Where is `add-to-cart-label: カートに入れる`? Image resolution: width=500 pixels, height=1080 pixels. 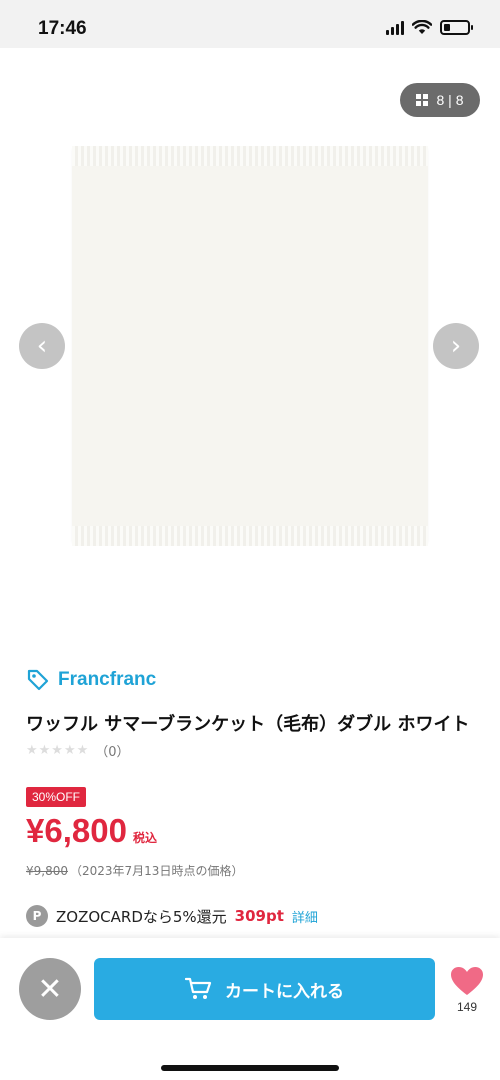 add-to-cart-label: カートに入れる is located at coordinates (284, 991).